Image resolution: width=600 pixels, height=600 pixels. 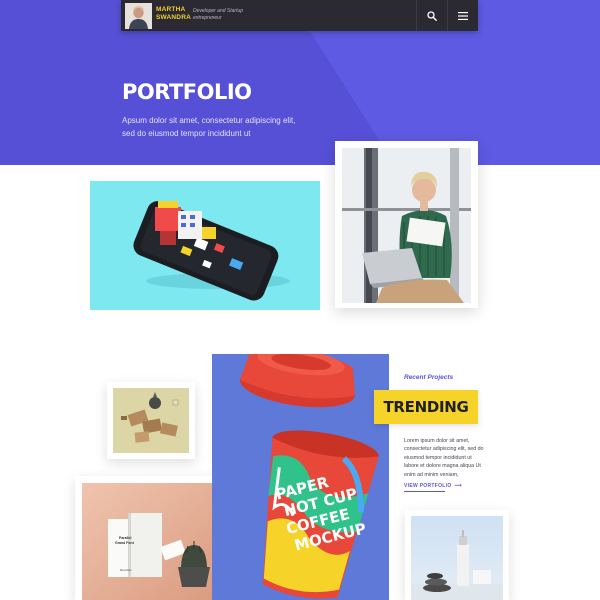 What do you see at coordinates (218, 14) in the screenshot?
I see `brand-tagline: Developer and Startup entrepreneur` at bounding box center [218, 14].